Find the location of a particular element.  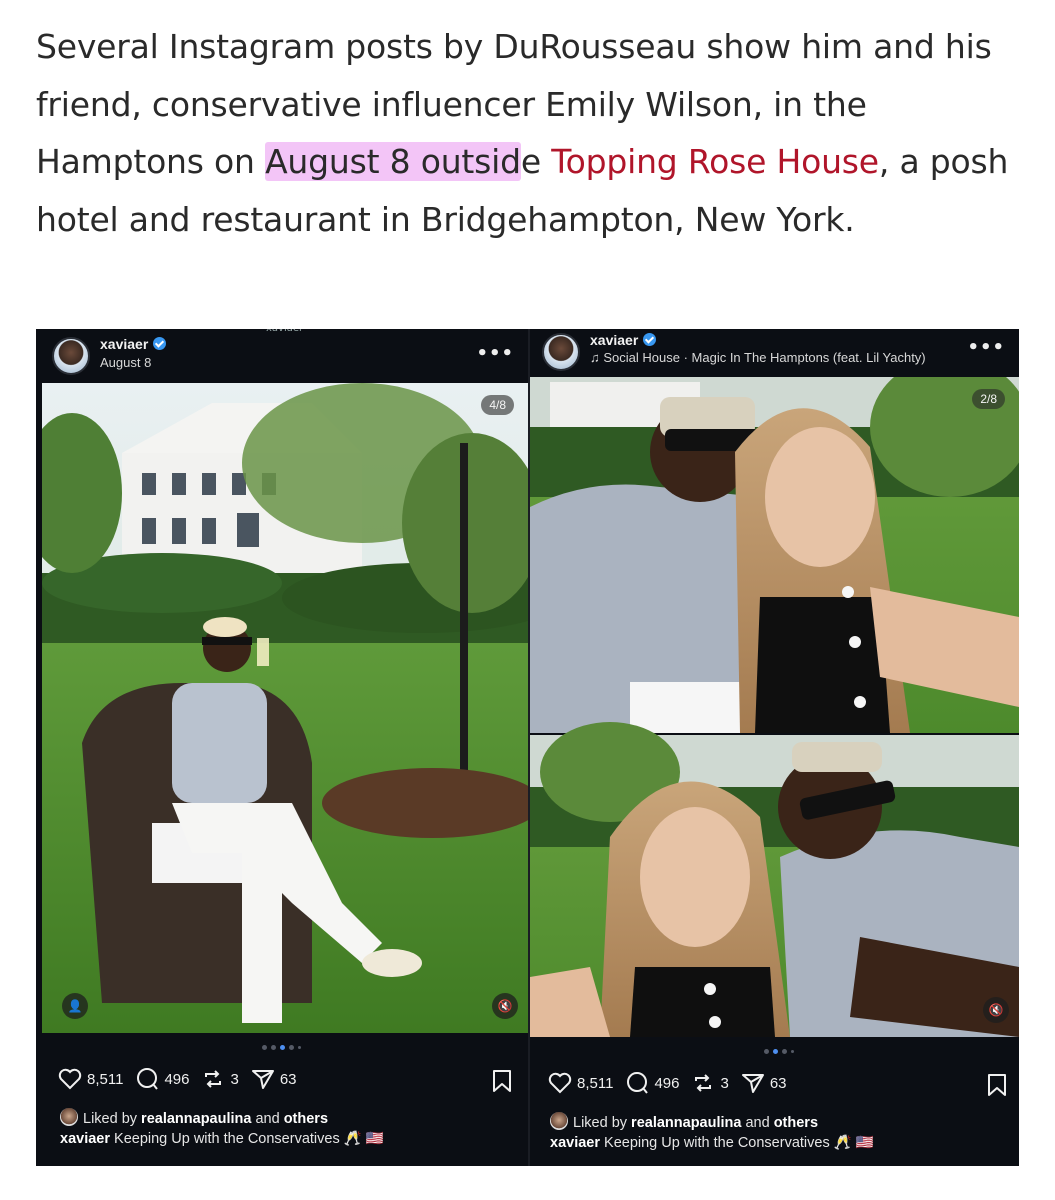

post-header: xaviaer August 8 ••• is located at coordinates (282, 355).